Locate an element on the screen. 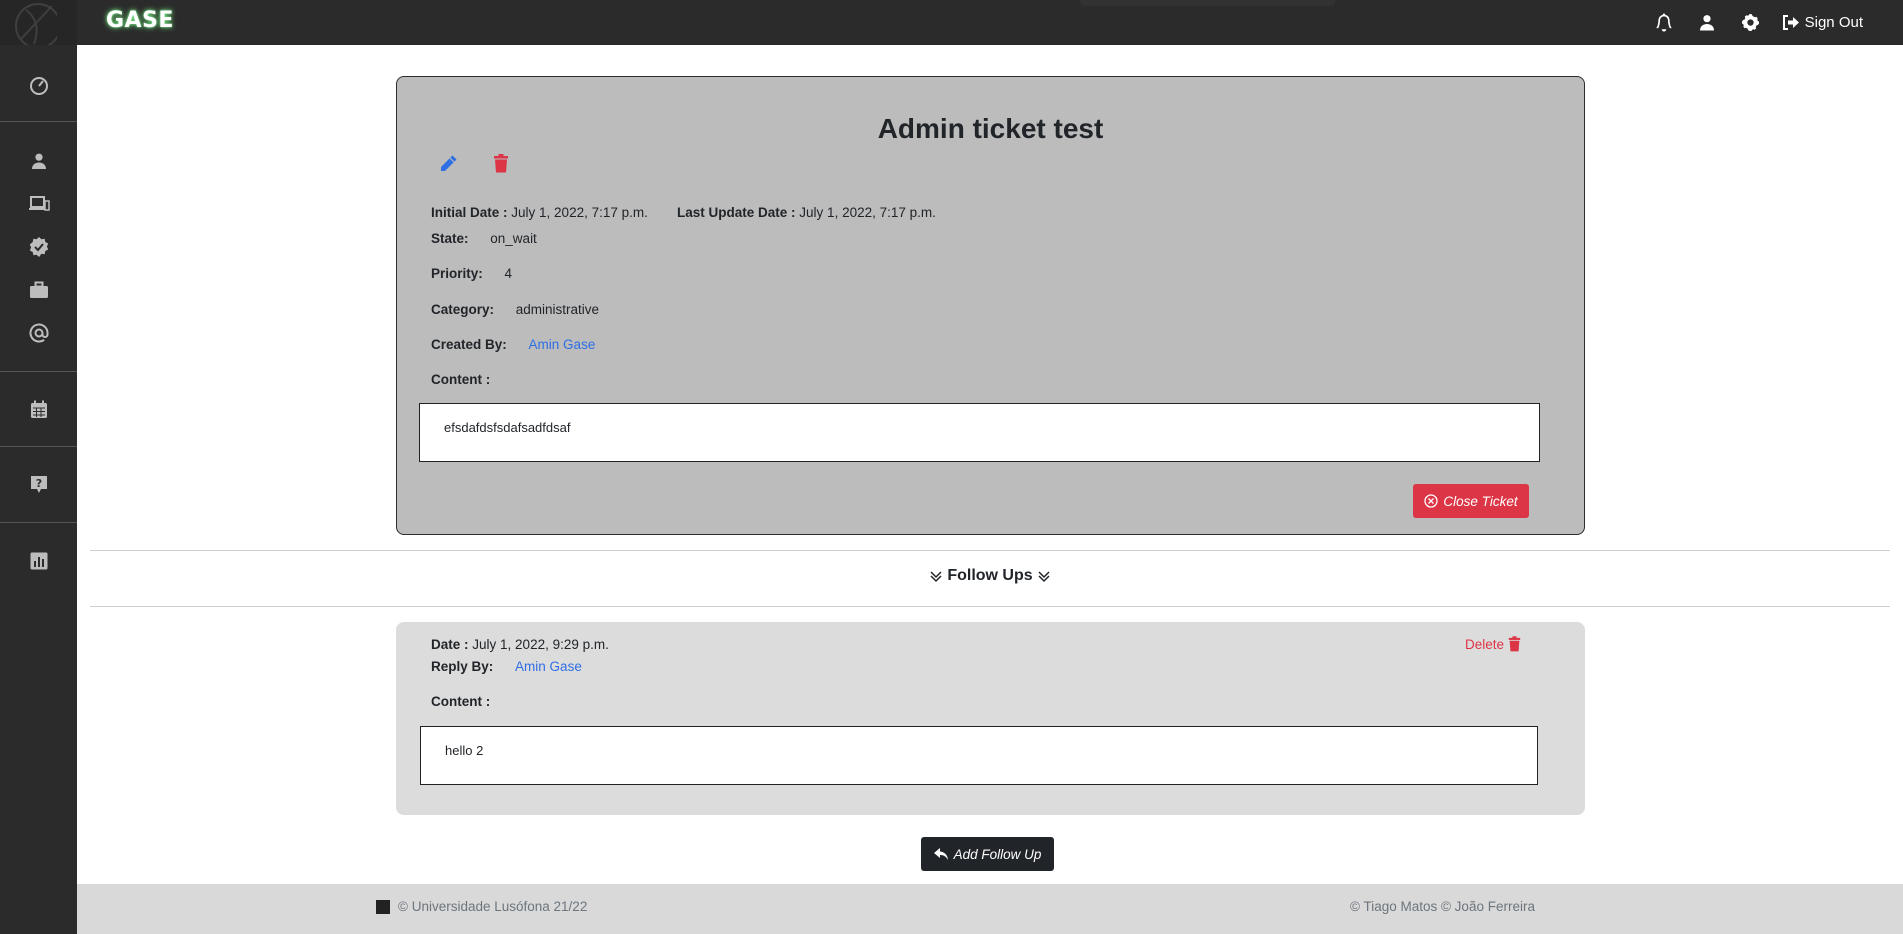 The width and height of the screenshot is (1903, 934). content-field: Content : is located at coordinates (460, 379).